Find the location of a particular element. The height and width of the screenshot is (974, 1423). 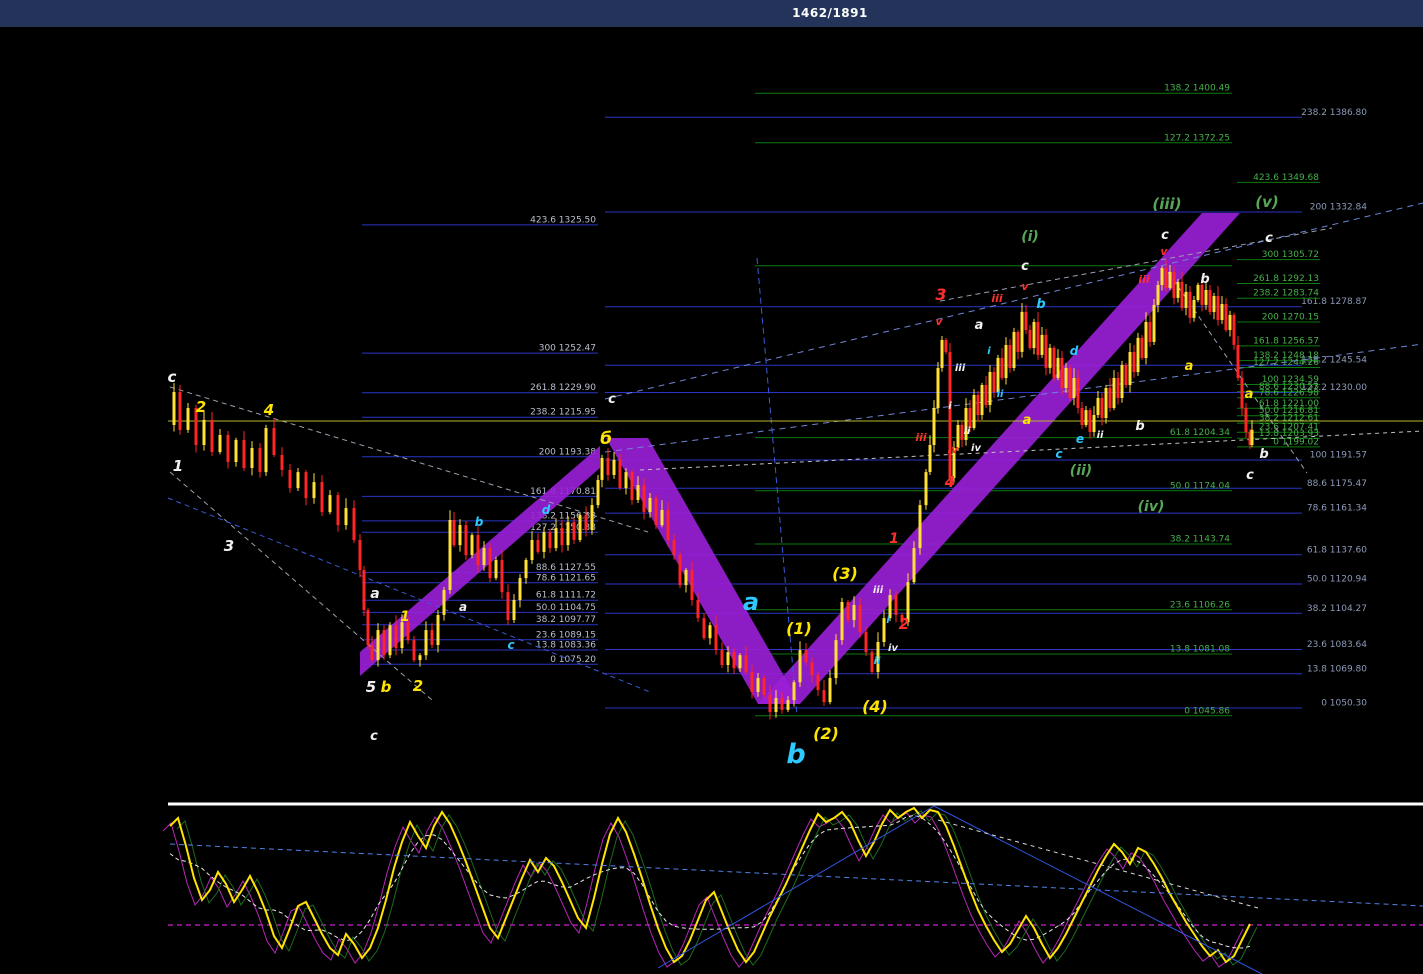

wave-label: (iv) is located at coordinates (1151, 507).